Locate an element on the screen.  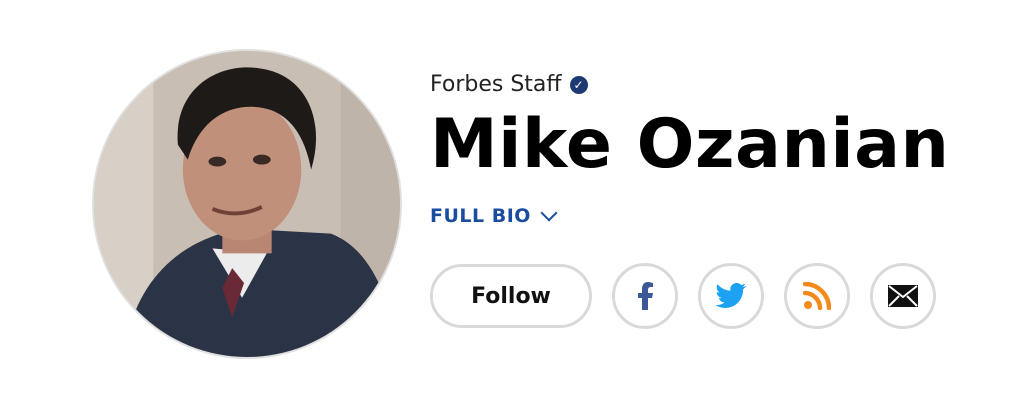
chevron-down-icon is located at coordinates (549, 213).